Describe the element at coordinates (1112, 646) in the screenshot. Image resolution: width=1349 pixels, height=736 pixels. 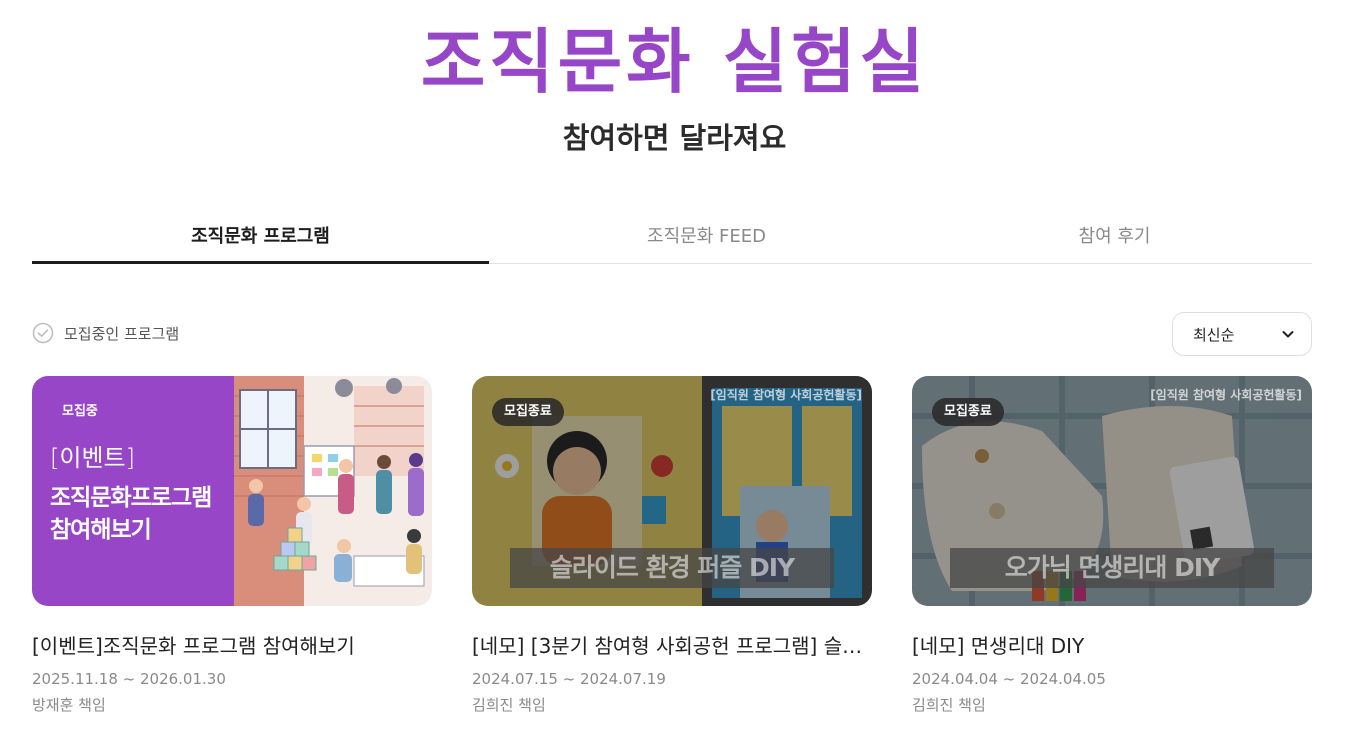
I see `card-title: [네모] 면생리대 DIY` at that location.